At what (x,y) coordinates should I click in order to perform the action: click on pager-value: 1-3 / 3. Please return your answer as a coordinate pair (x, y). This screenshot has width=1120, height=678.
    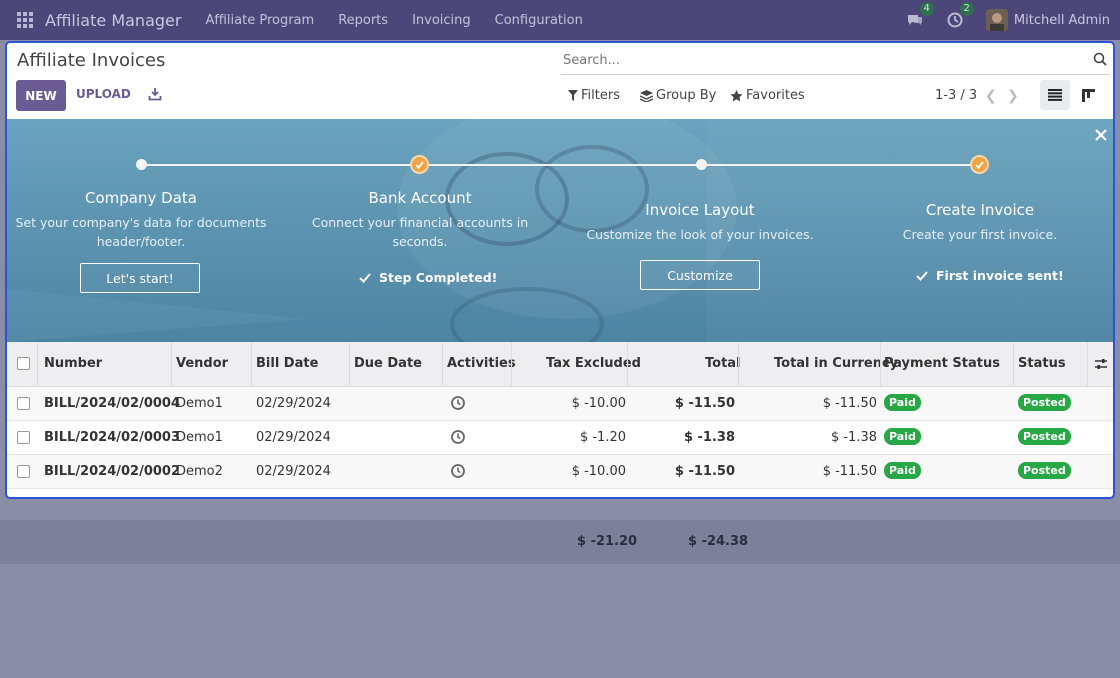
    Looking at the image, I should click on (956, 95).